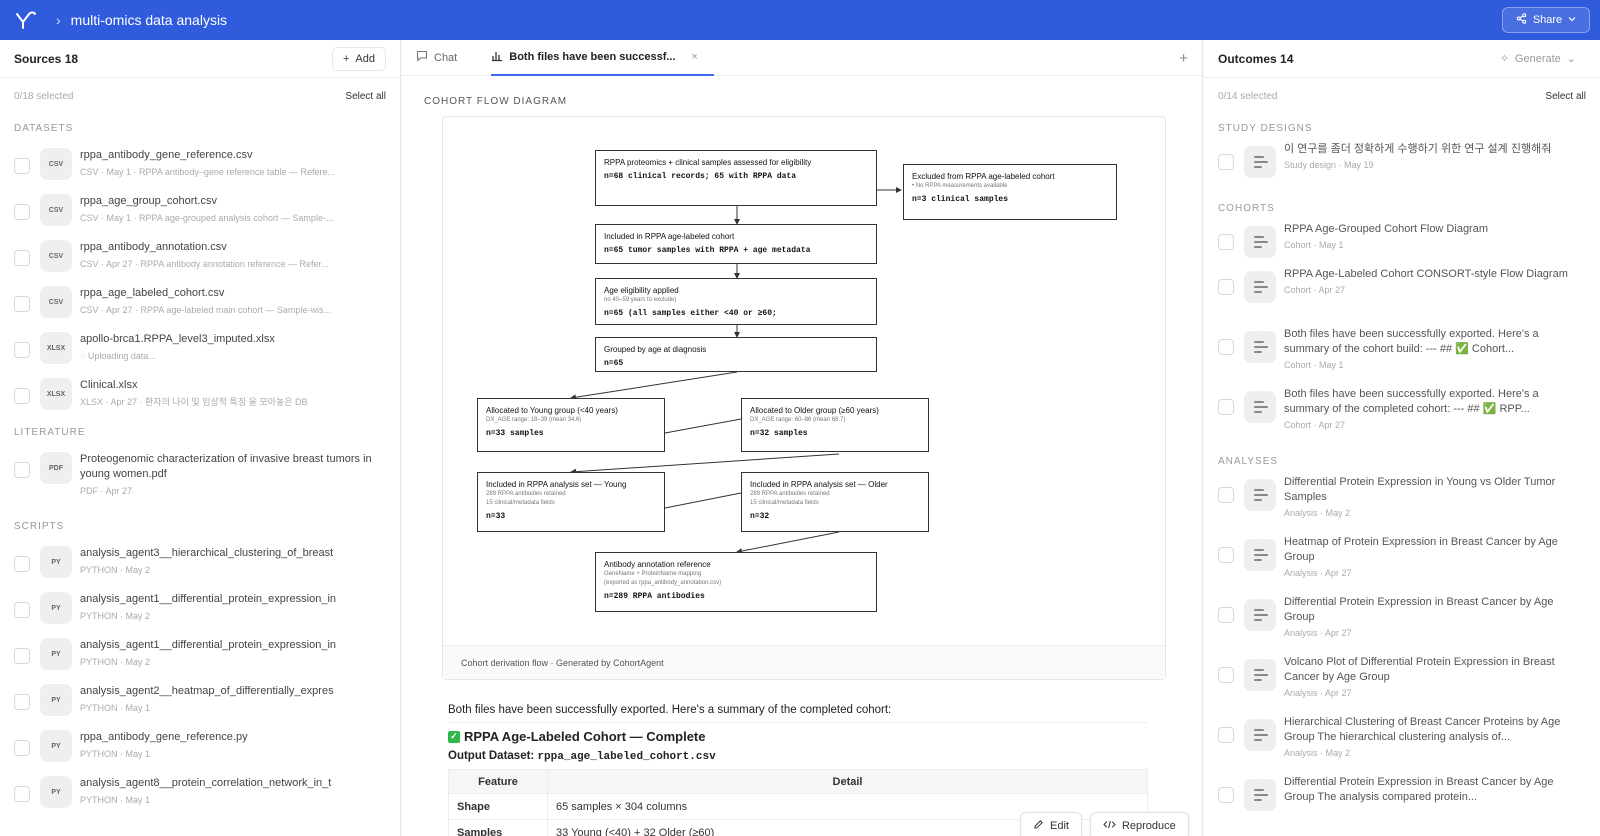 The width and height of the screenshot is (1600, 836). I want to click on output-filename: rppa_age_labeled_cohort.csv, so click(626, 757).